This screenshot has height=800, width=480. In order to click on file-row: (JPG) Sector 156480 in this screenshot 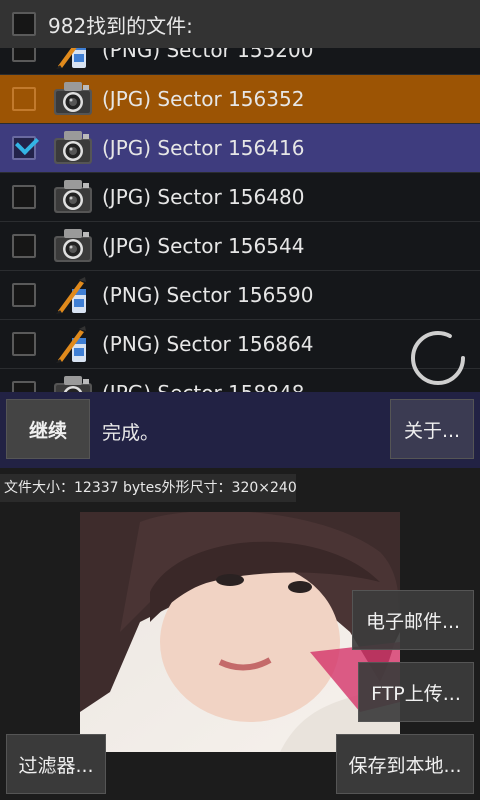, I will do `click(240, 197)`.